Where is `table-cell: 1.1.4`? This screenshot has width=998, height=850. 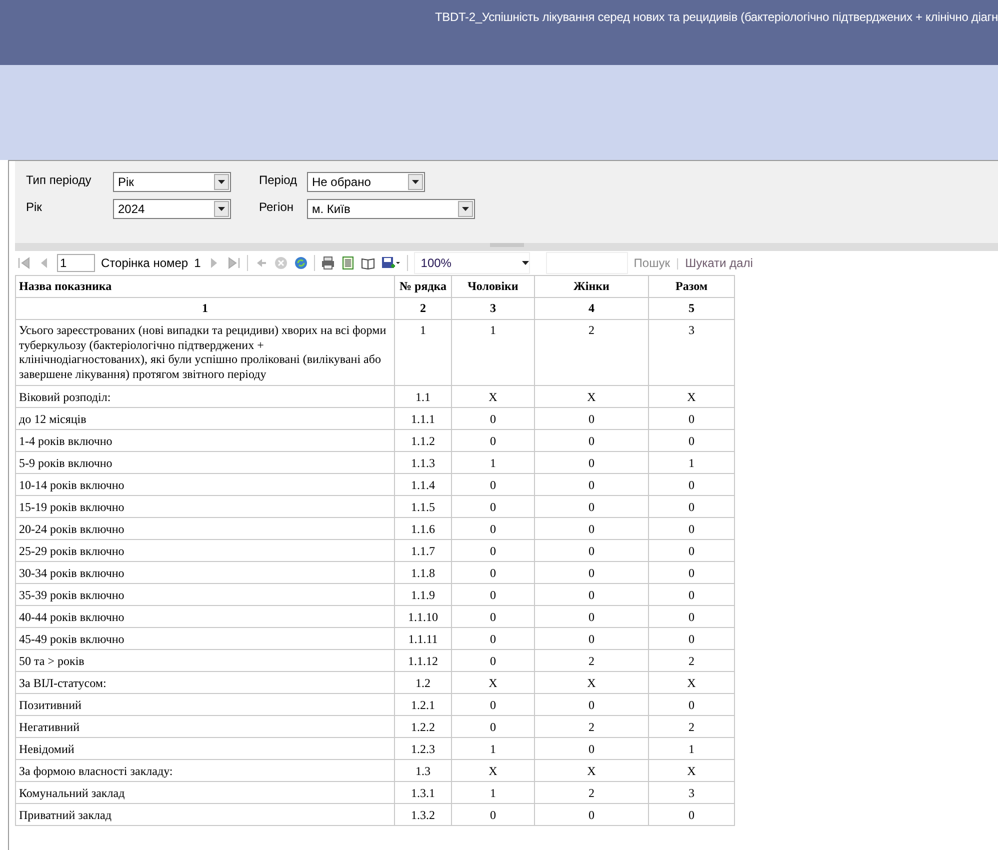 table-cell: 1.1.4 is located at coordinates (423, 485).